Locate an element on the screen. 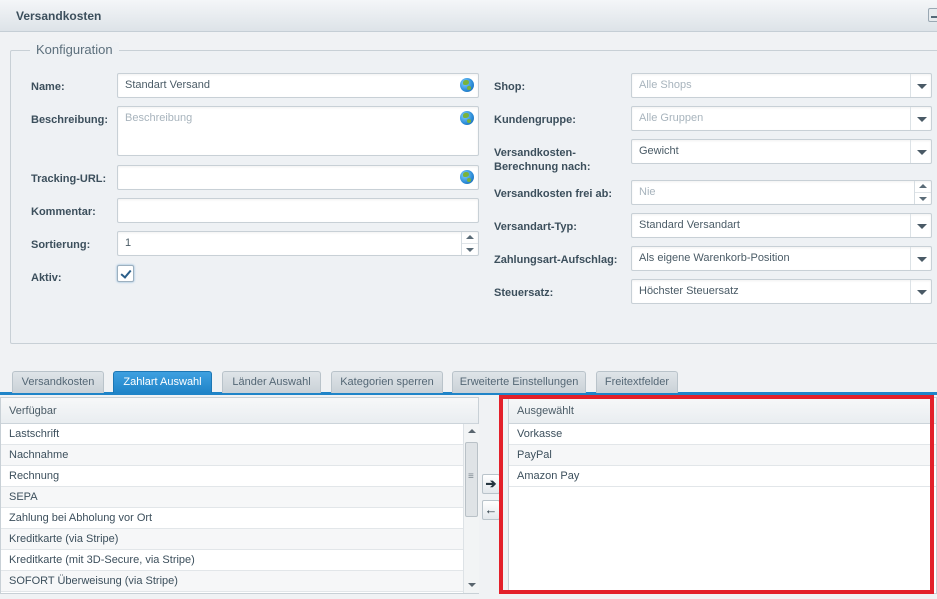 The image size is (937, 599). list-item: Vorkasse is located at coordinates (722, 434).